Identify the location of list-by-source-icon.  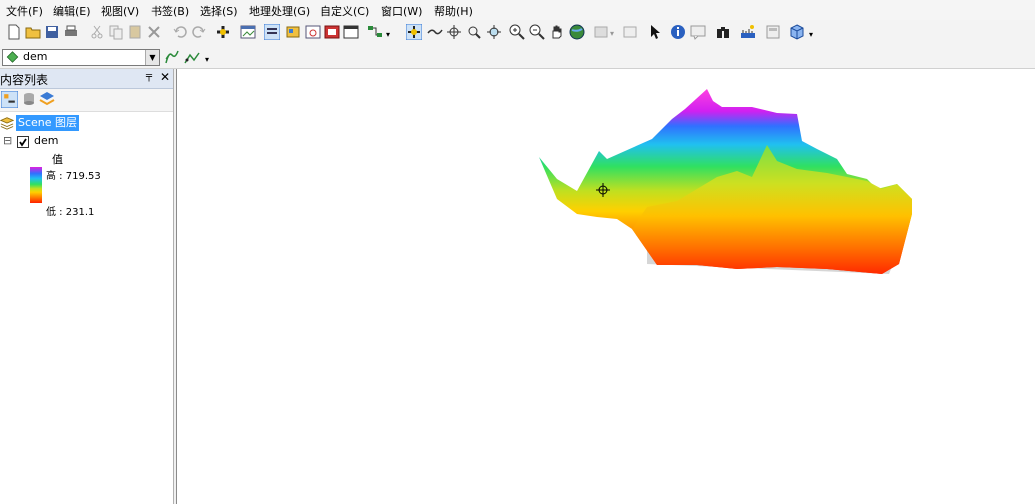
(29, 99).